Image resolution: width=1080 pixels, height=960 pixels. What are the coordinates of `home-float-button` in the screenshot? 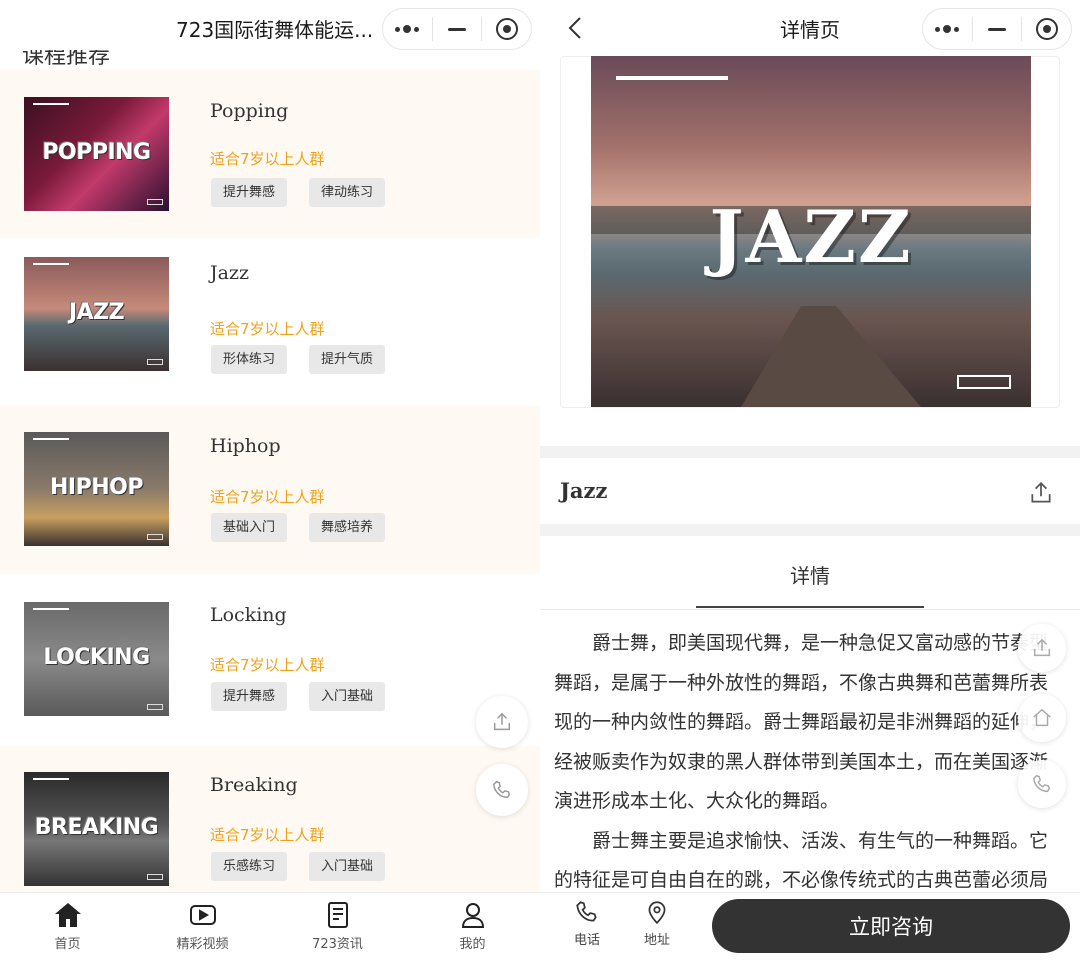 It's located at (1042, 718).